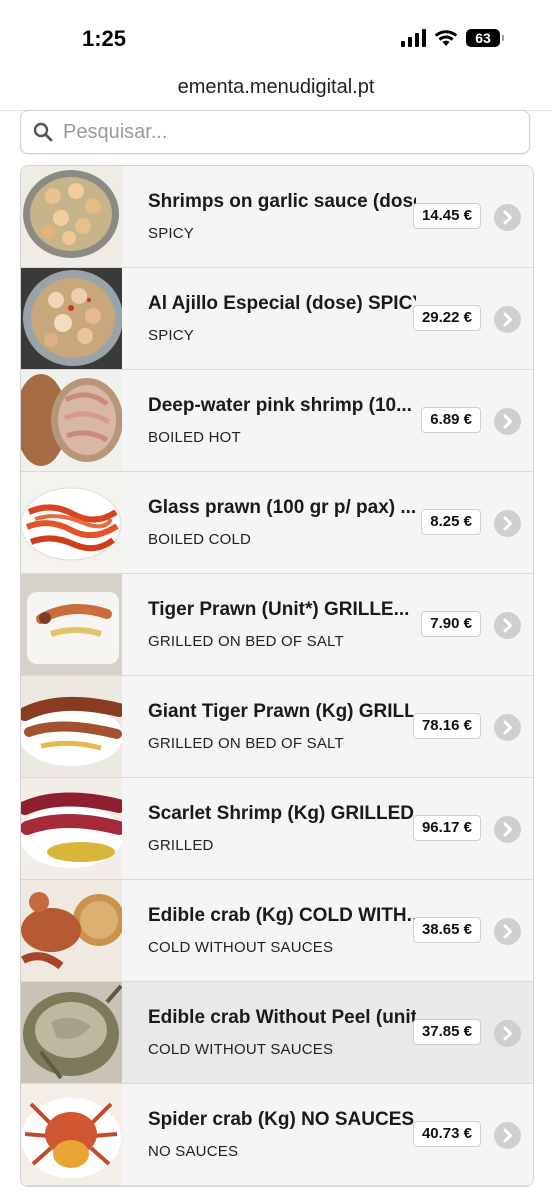 The width and height of the screenshot is (552, 1200). What do you see at coordinates (282, 303) in the screenshot?
I see `item-name: Al Ajillo Especial (dose) SPICY` at bounding box center [282, 303].